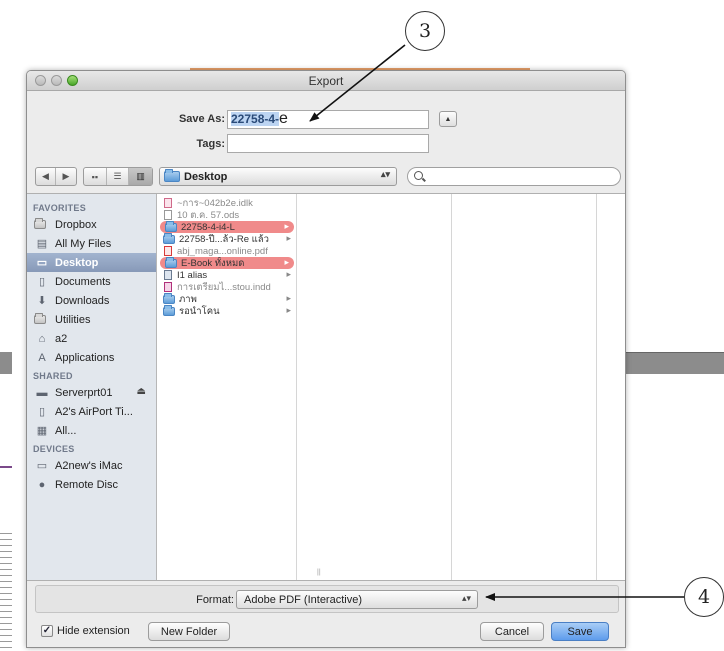 This screenshot has height=651, width=724. Describe the element at coordinates (512, 631) in the screenshot. I see `cancel-button: Cancel` at that location.